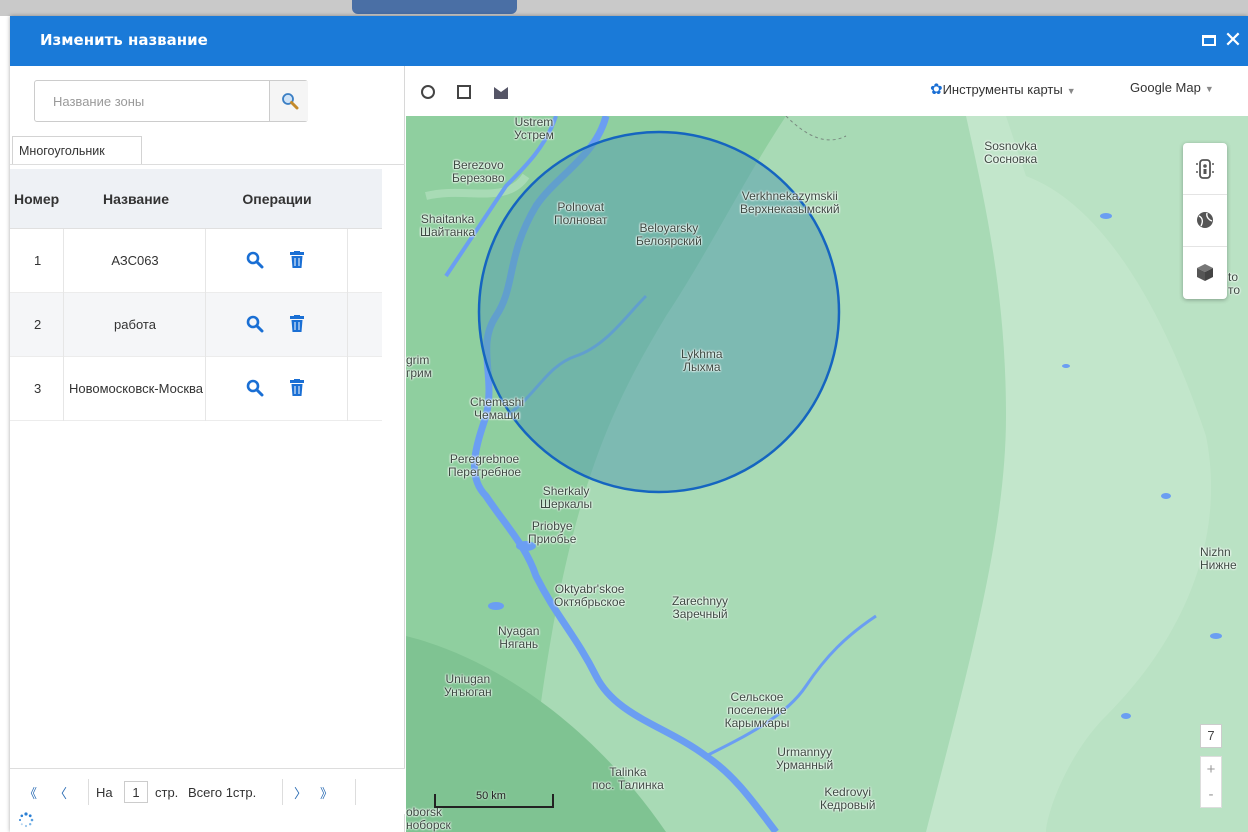  What do you see at coordinates (659, 312) in the screenshot?
I see `zone-circle` at bounding box center [659, 312].